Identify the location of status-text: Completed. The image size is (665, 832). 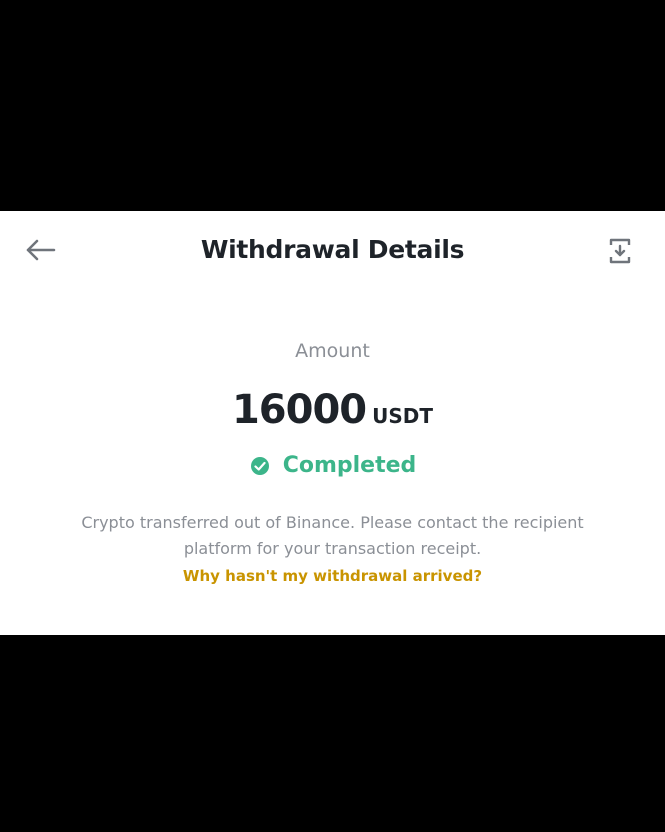
(349, 465).